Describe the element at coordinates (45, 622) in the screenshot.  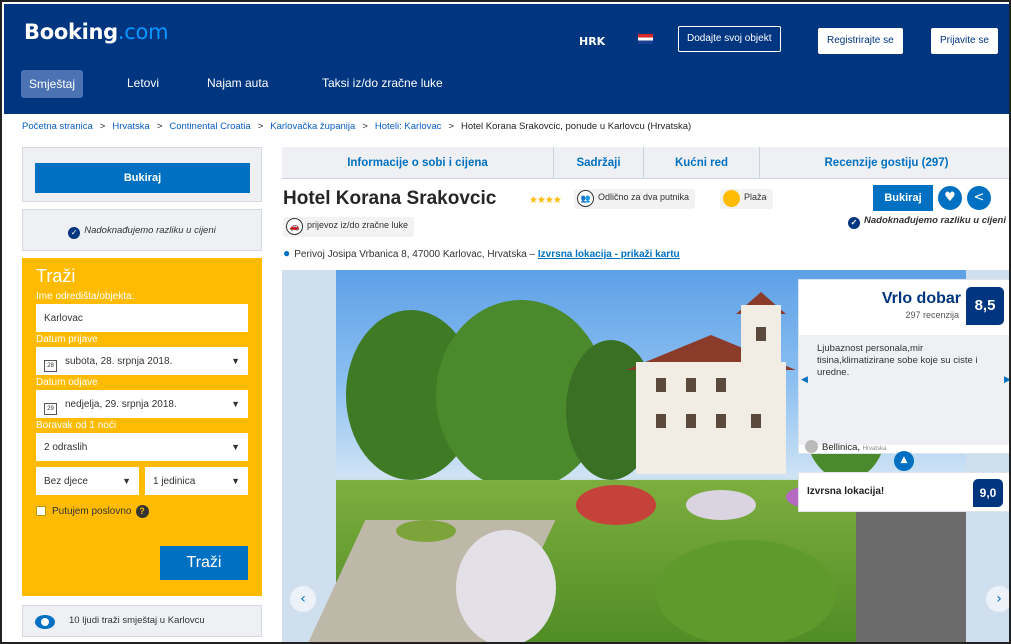
I see `eye-icon` at that location.